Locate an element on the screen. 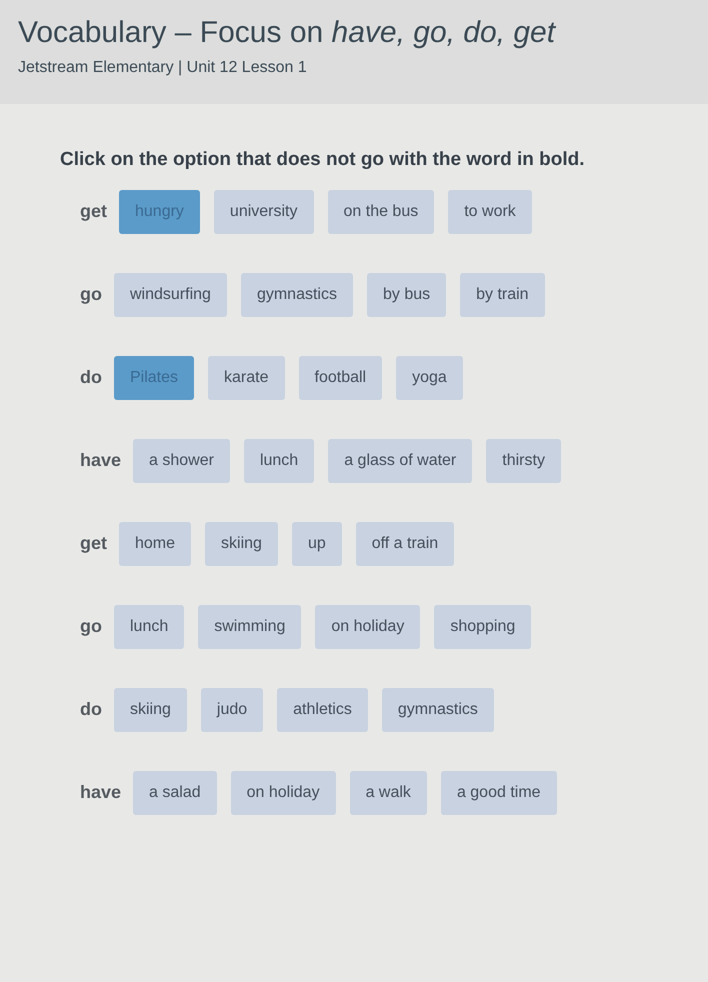 This screenshot has width=708, height=982. page-subtitle: Jetstream Elementary | Unit 12 Lesson 1 is located at coordinates (163, 68).